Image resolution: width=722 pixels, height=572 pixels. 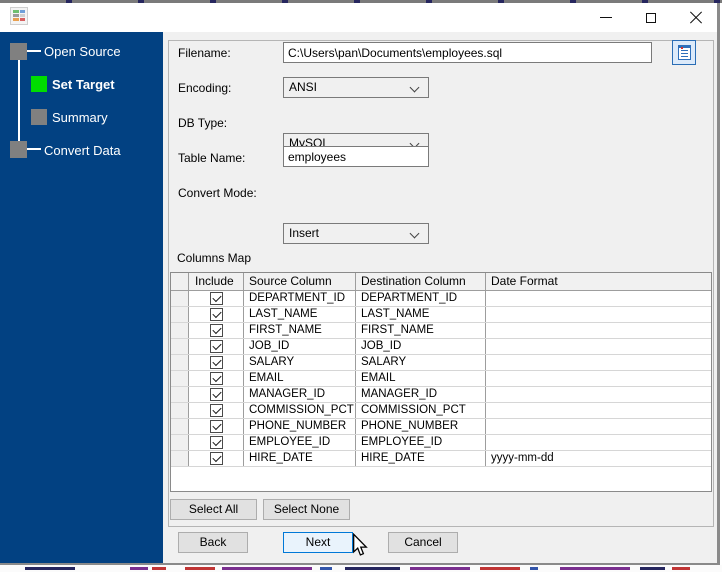 I want to click on select-all-button: Select All, so click(x=213, y=509).